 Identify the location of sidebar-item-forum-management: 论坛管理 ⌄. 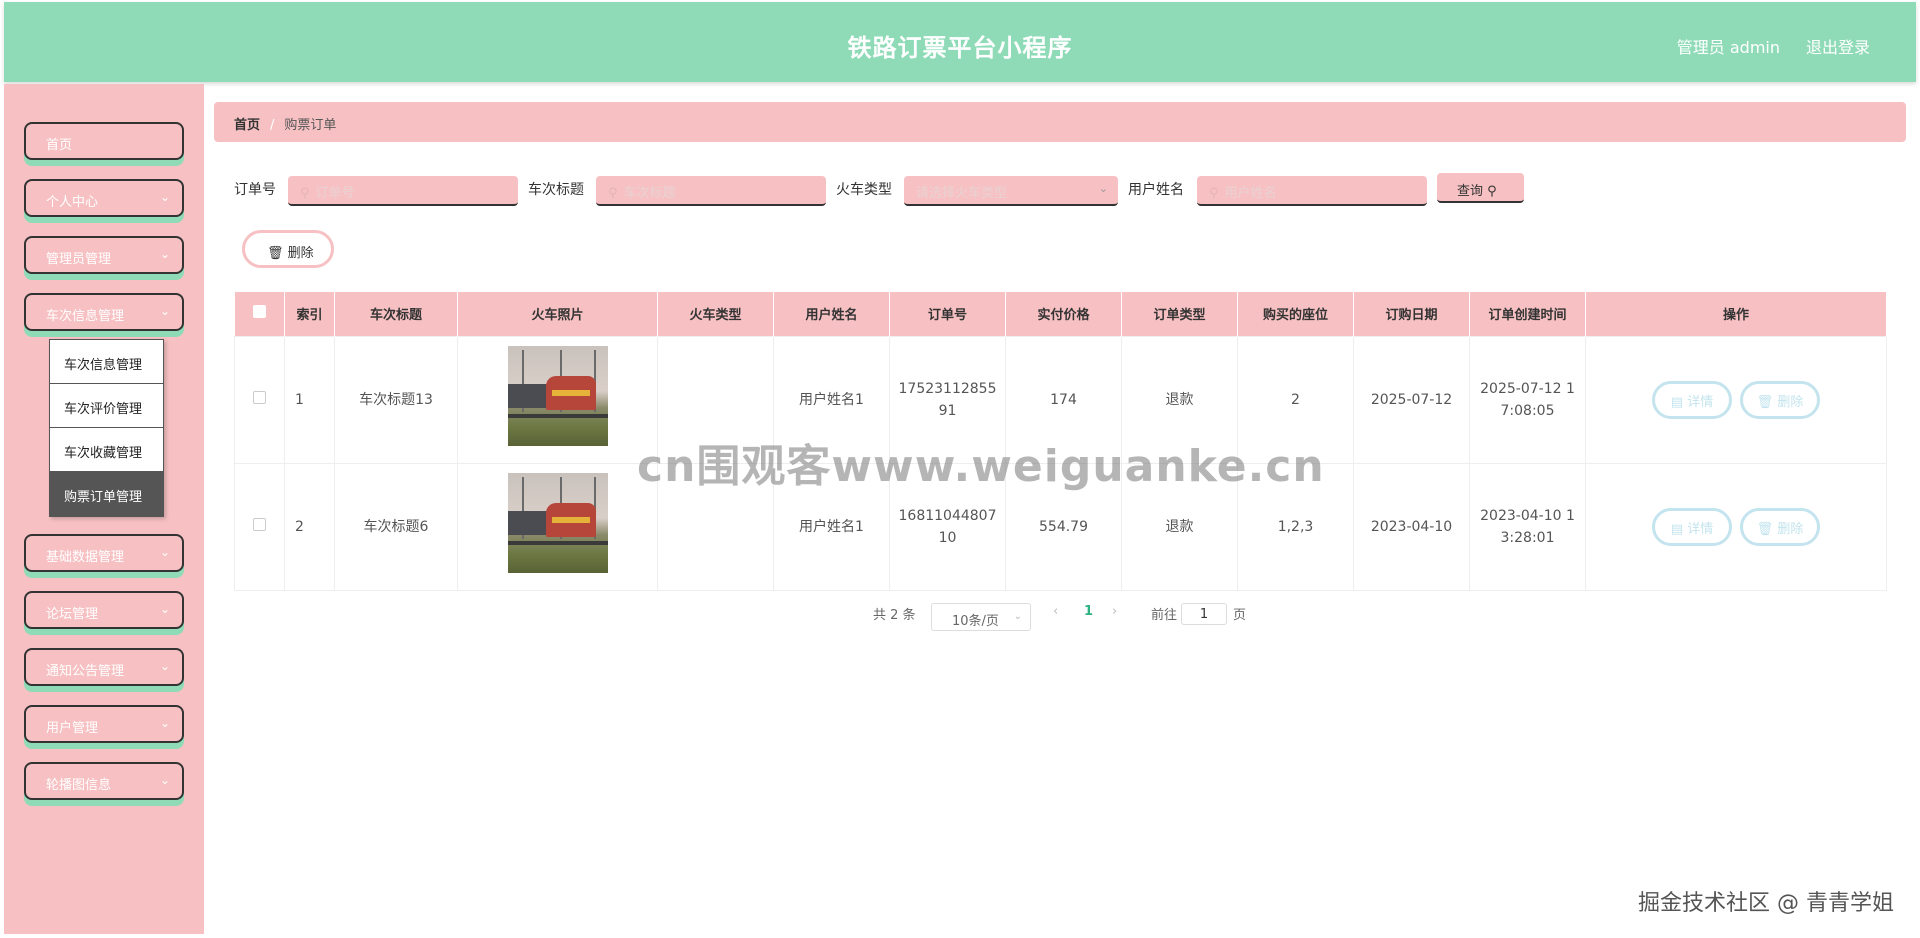
(104, 610).